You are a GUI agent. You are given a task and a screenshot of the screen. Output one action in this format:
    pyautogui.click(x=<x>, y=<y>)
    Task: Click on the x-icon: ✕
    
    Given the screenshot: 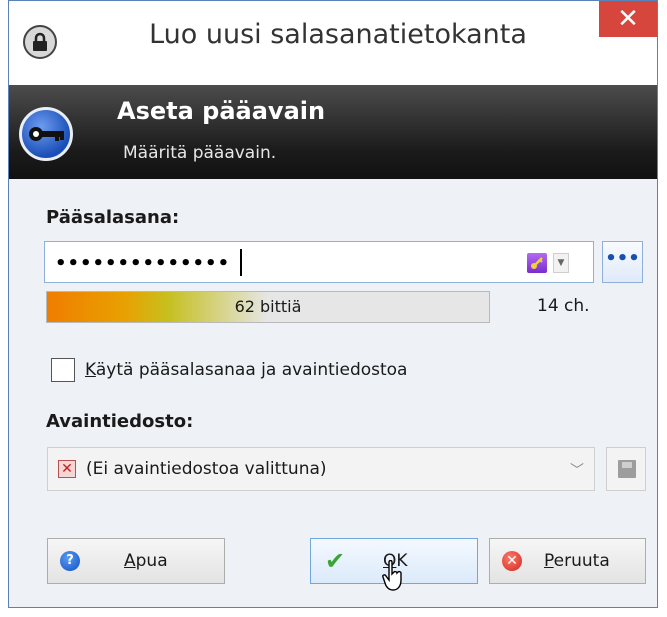 What is the action you would take?
    pyautogui.click(x=67, y=469)
    